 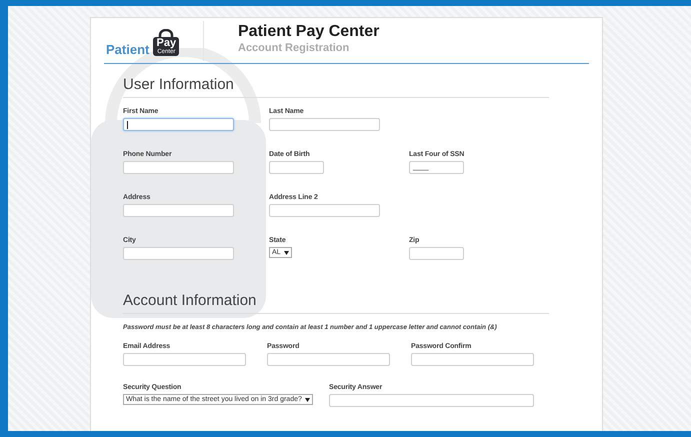 What do you see at coordinates (128, 49) in the screenshot?
I see `logo-word: Patient` at bounding box center [128, 49].